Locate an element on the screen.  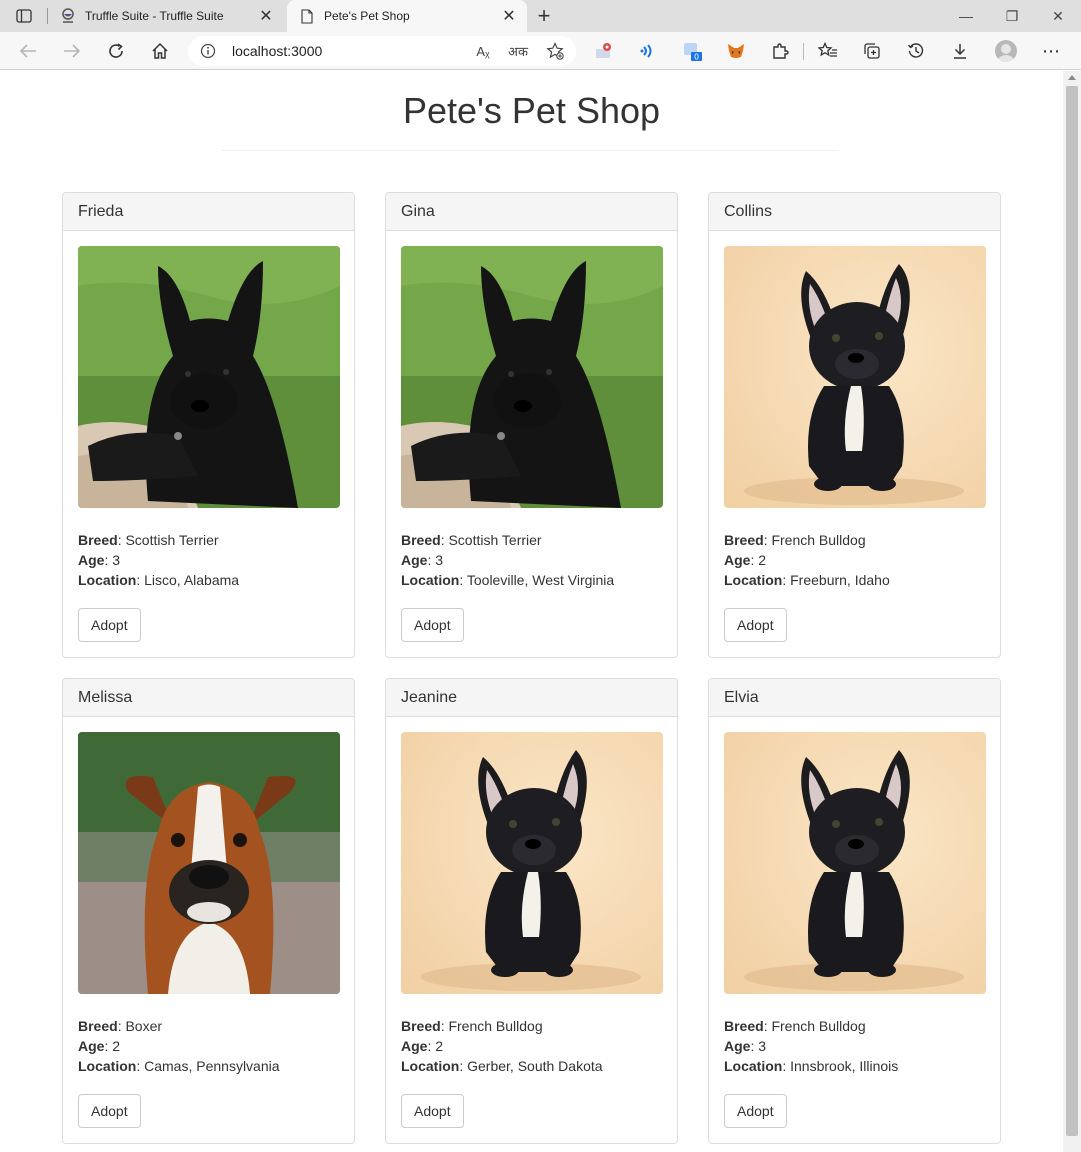
scroll-thumb is located at coordinates (1072, 611).